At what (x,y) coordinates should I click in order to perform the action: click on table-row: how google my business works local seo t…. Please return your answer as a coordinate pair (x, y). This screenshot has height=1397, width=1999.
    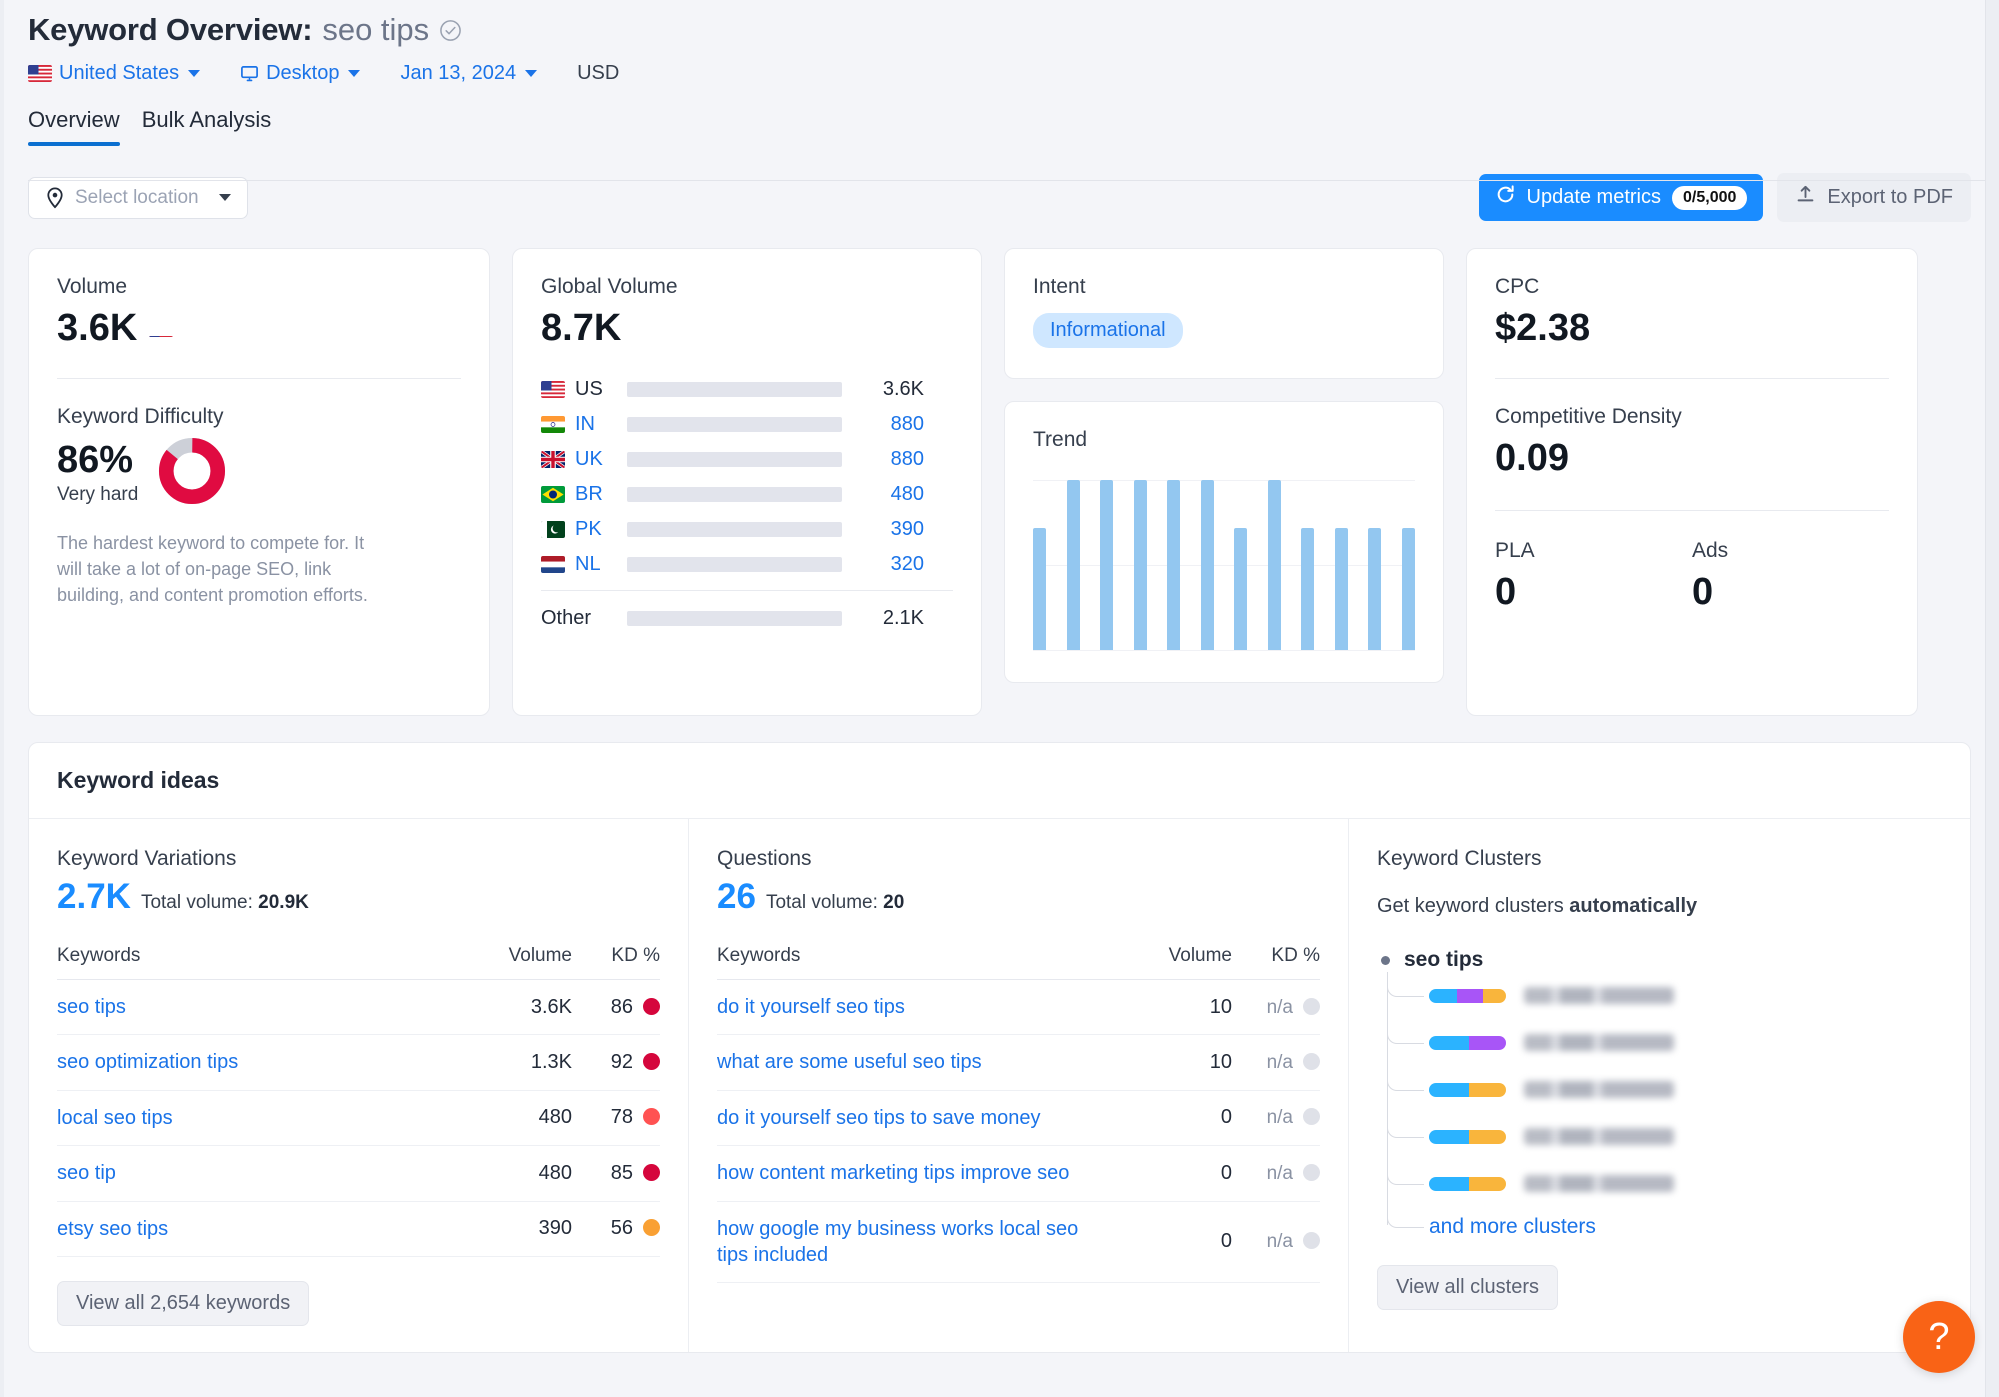
    Looking at the image, I should click on (1018, 1242).